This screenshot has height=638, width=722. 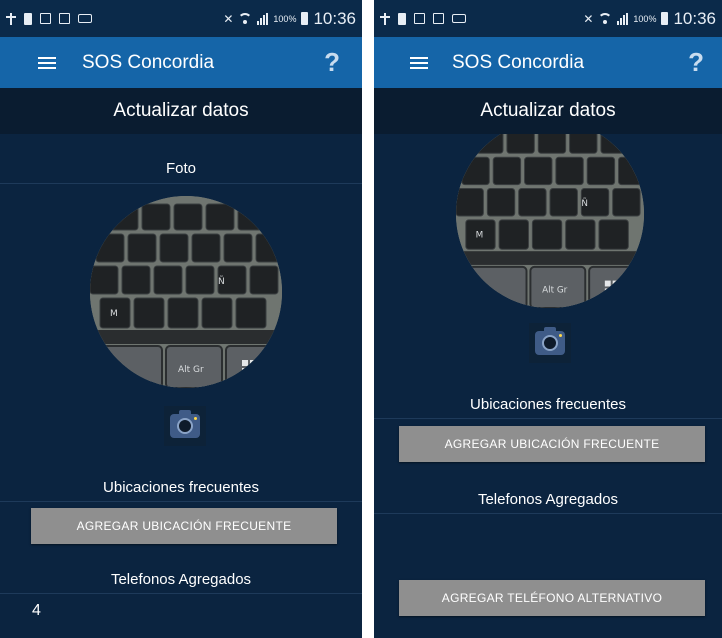 I want to click on add-alternative-phone-button: AGREGAR TELÉFONO ALTERNATIVO, so click(x=552, y=598).